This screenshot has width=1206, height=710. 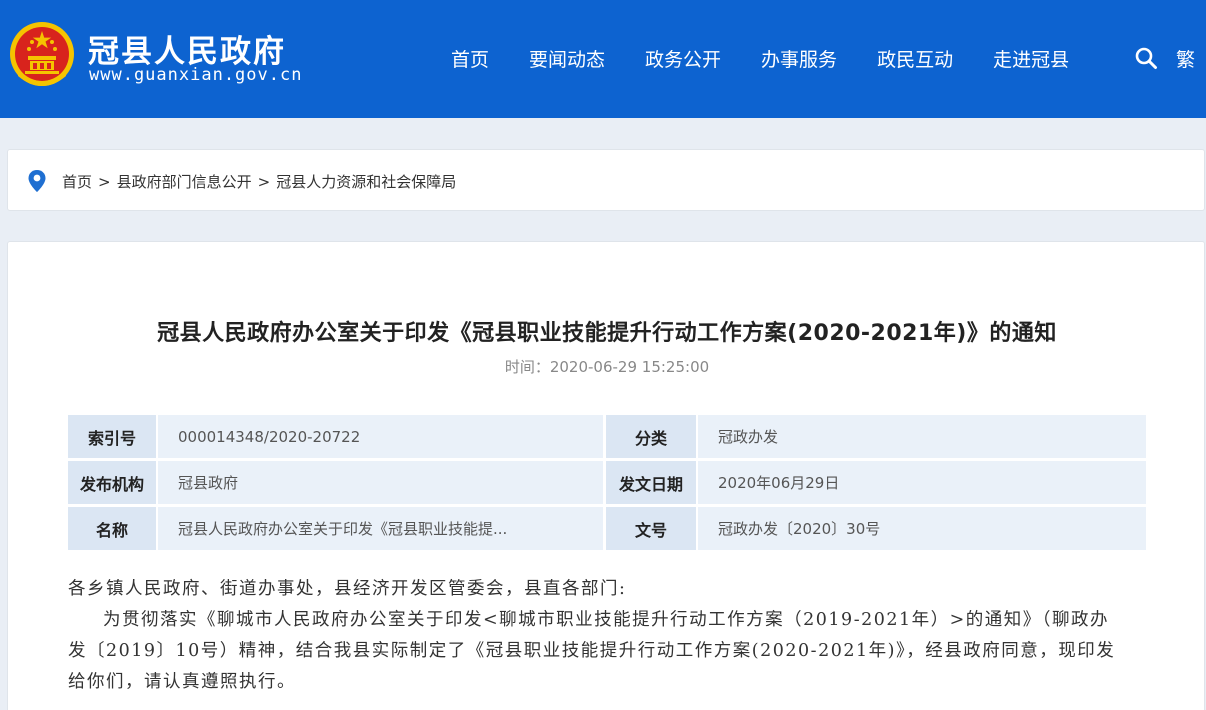 I want to click on meta-row: 发布机构 冠县政府 发文日期 2020年06月29日, so click(x=607, y=482).